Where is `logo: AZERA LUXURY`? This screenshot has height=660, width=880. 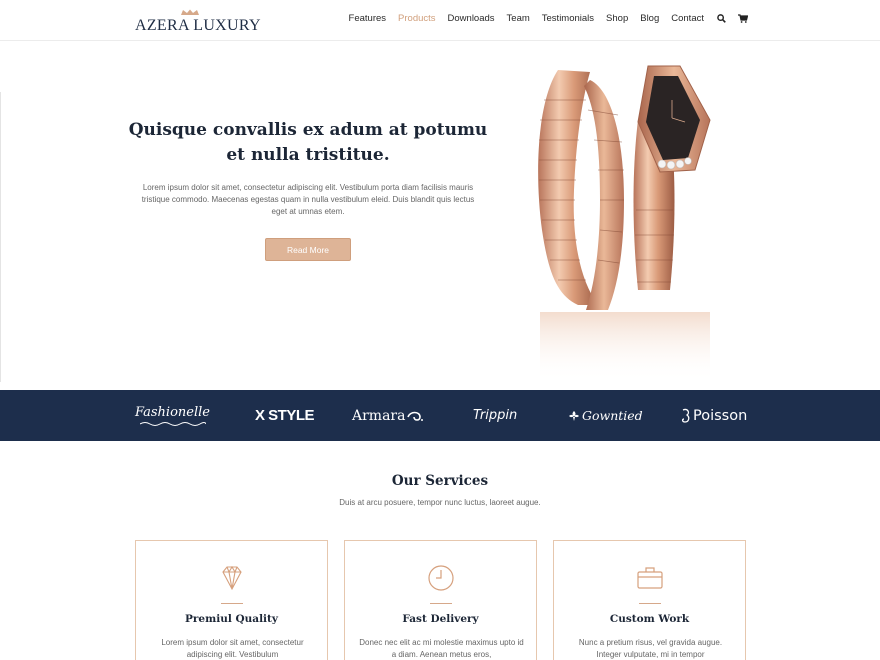 logo: AZERA LUXURY is located at coordinates (198, 22).